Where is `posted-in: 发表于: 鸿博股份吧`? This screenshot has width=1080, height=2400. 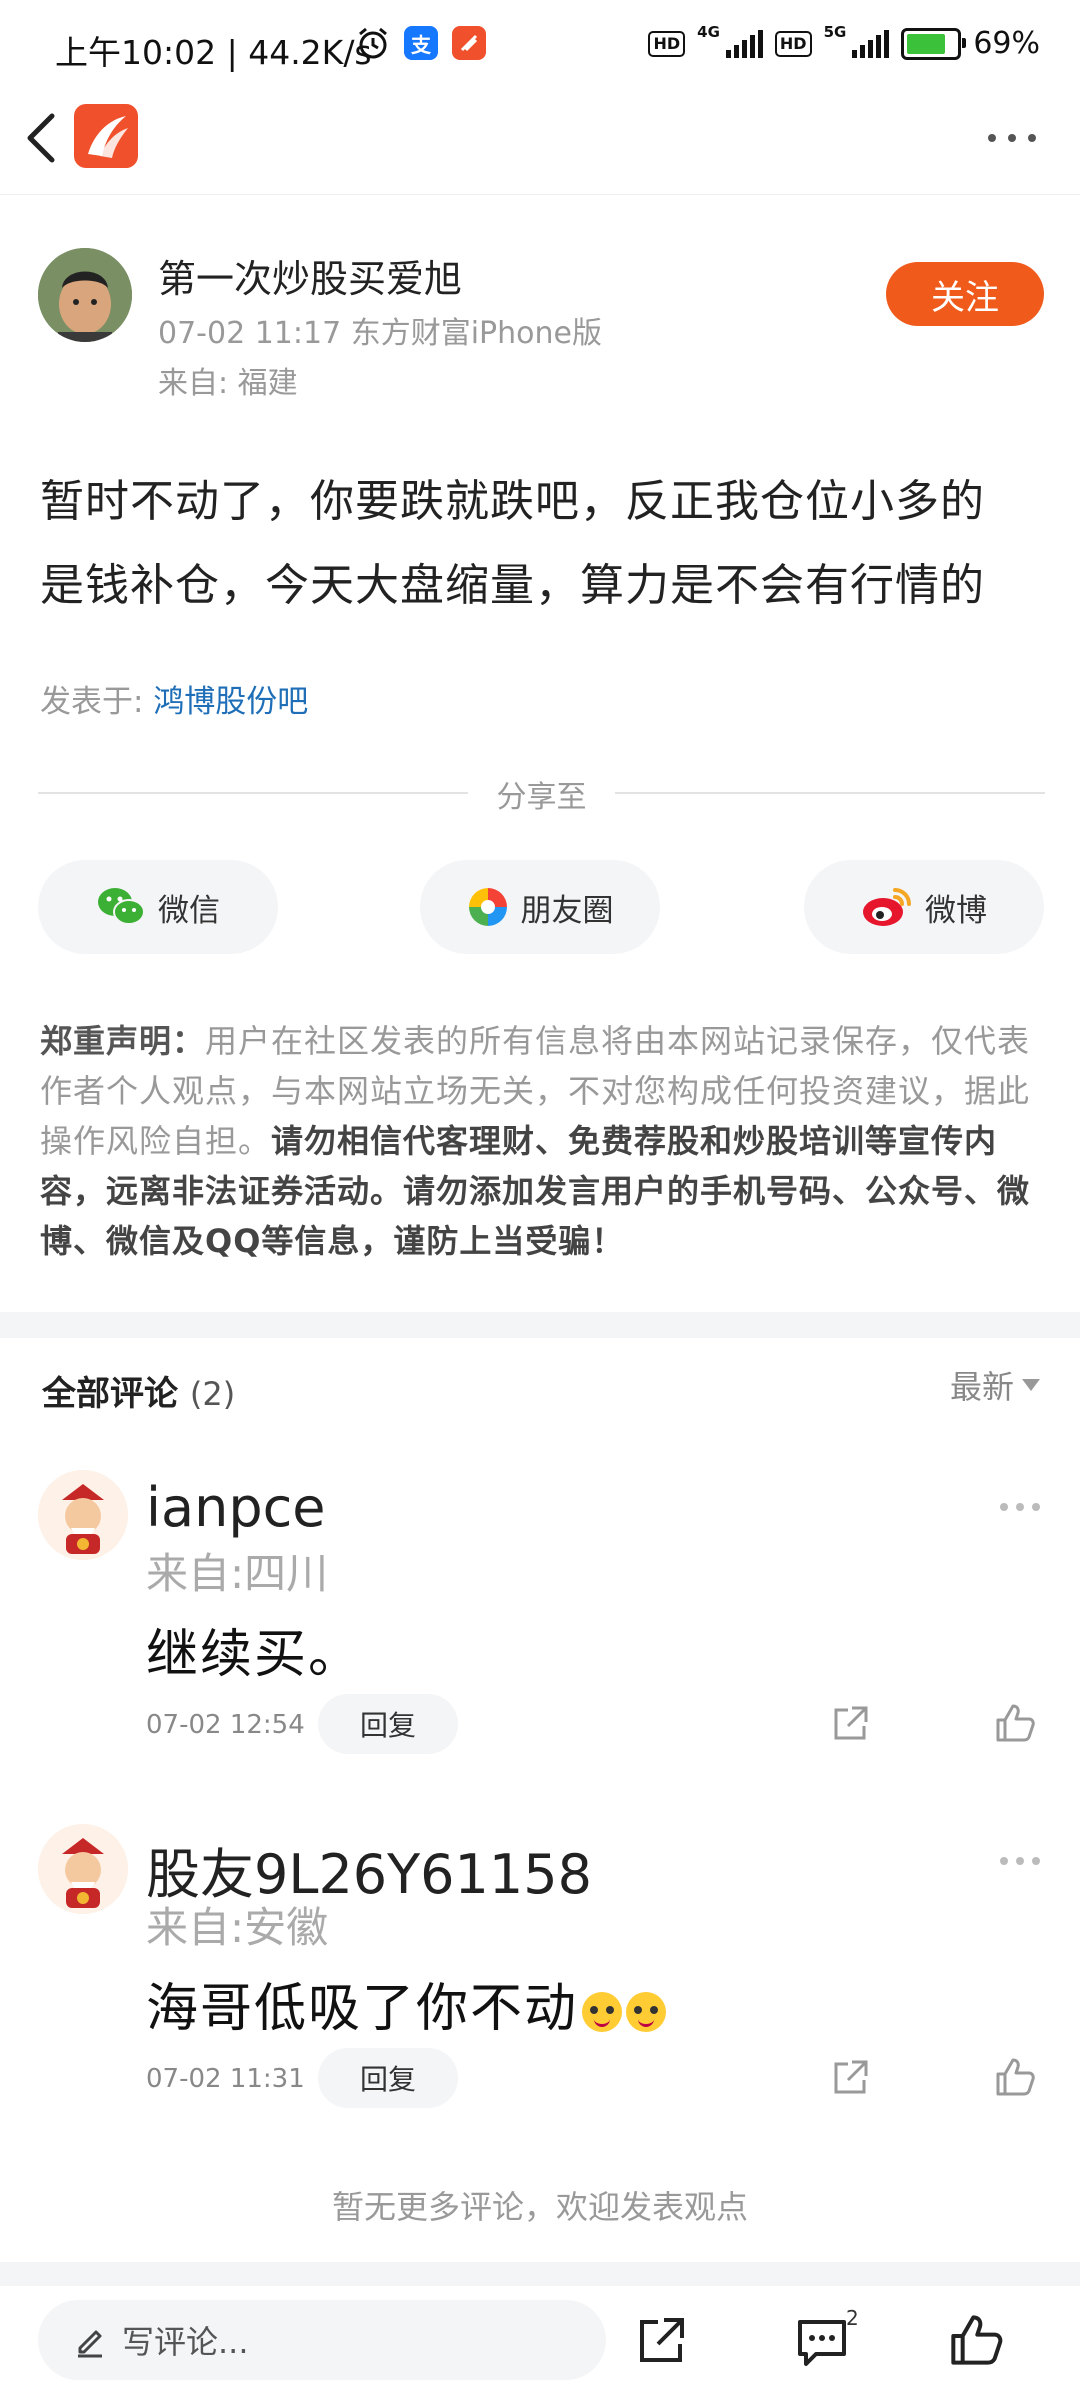
posted-in: 发表于: 鸿博股份吧 is located at coordinates (174, 698).